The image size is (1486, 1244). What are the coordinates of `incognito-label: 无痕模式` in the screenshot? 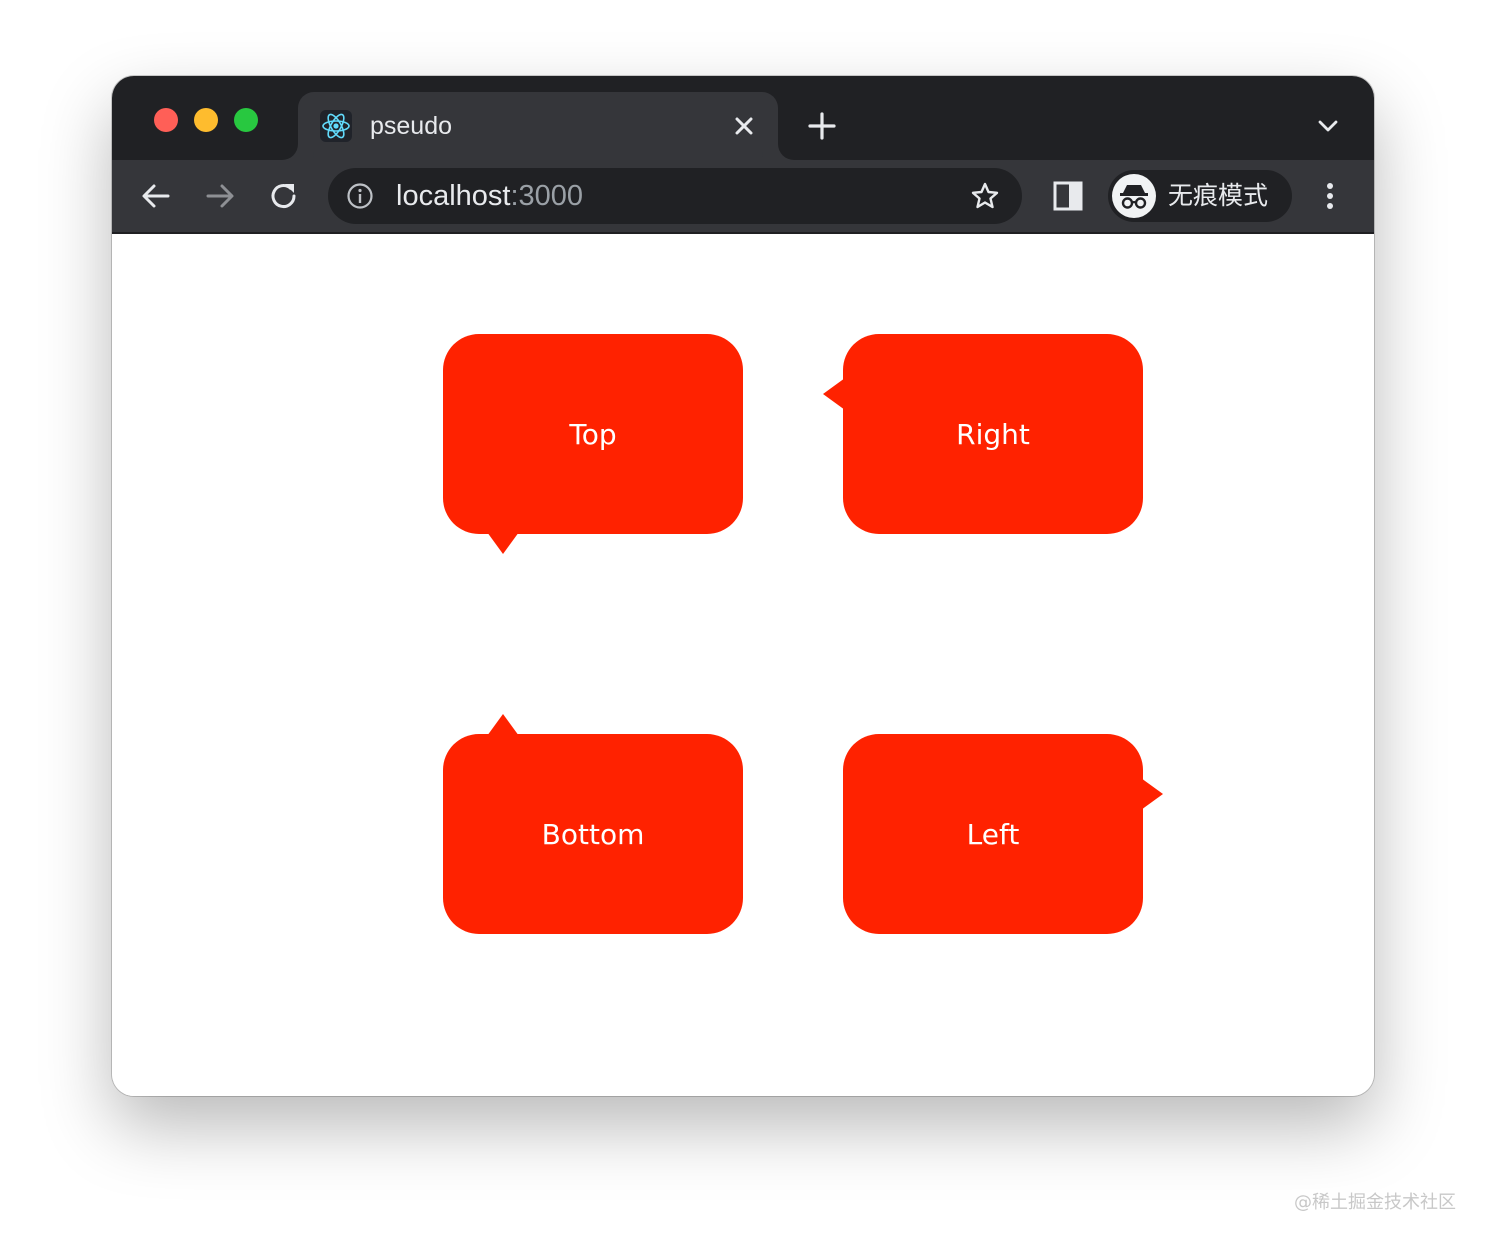 It's located at (1218, 195).